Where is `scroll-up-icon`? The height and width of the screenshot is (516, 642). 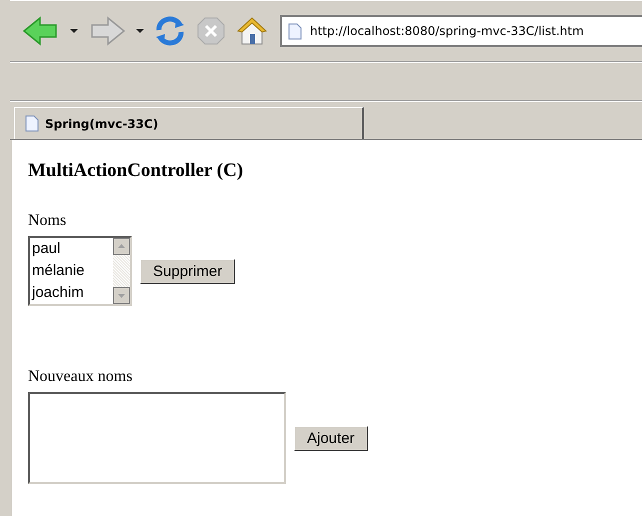 scroll-up-icon is located at coordinates (121, 246).